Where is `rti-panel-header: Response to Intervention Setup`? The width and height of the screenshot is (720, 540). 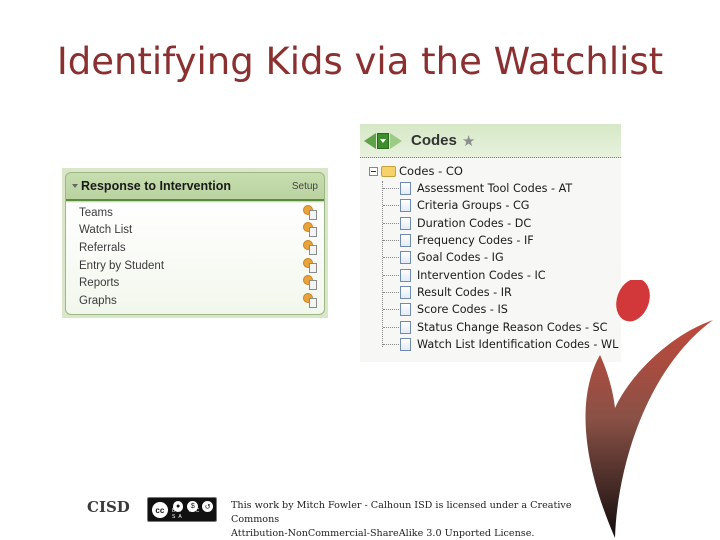
rti-panel-header: Response to Intervention Setup is located at coordinates (195, 187).